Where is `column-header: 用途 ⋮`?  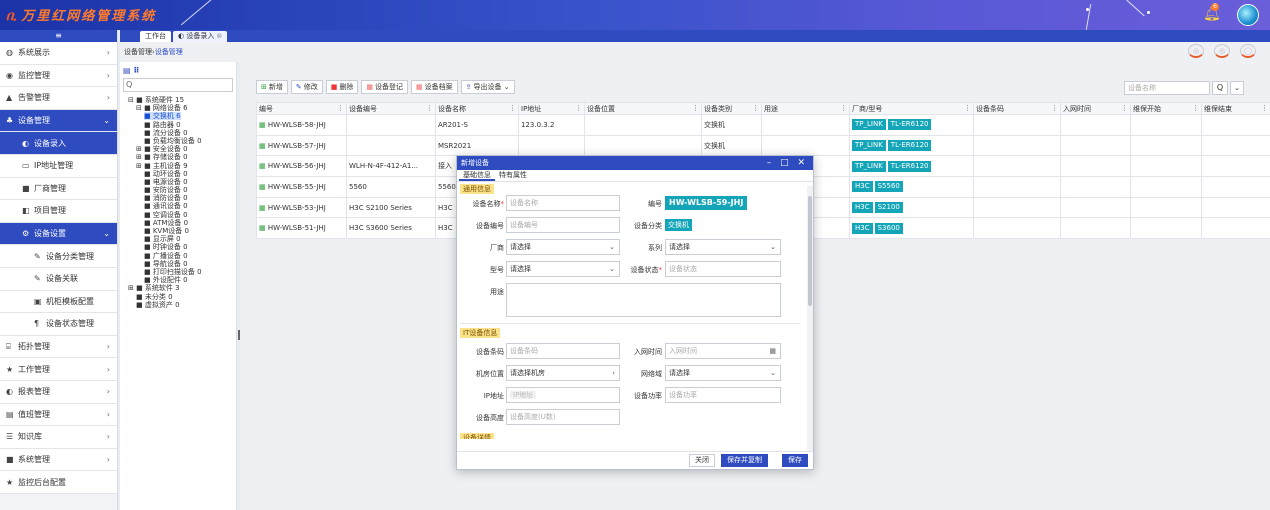 column-header: 用途 ⋮ is located at coordinates (805, 108).